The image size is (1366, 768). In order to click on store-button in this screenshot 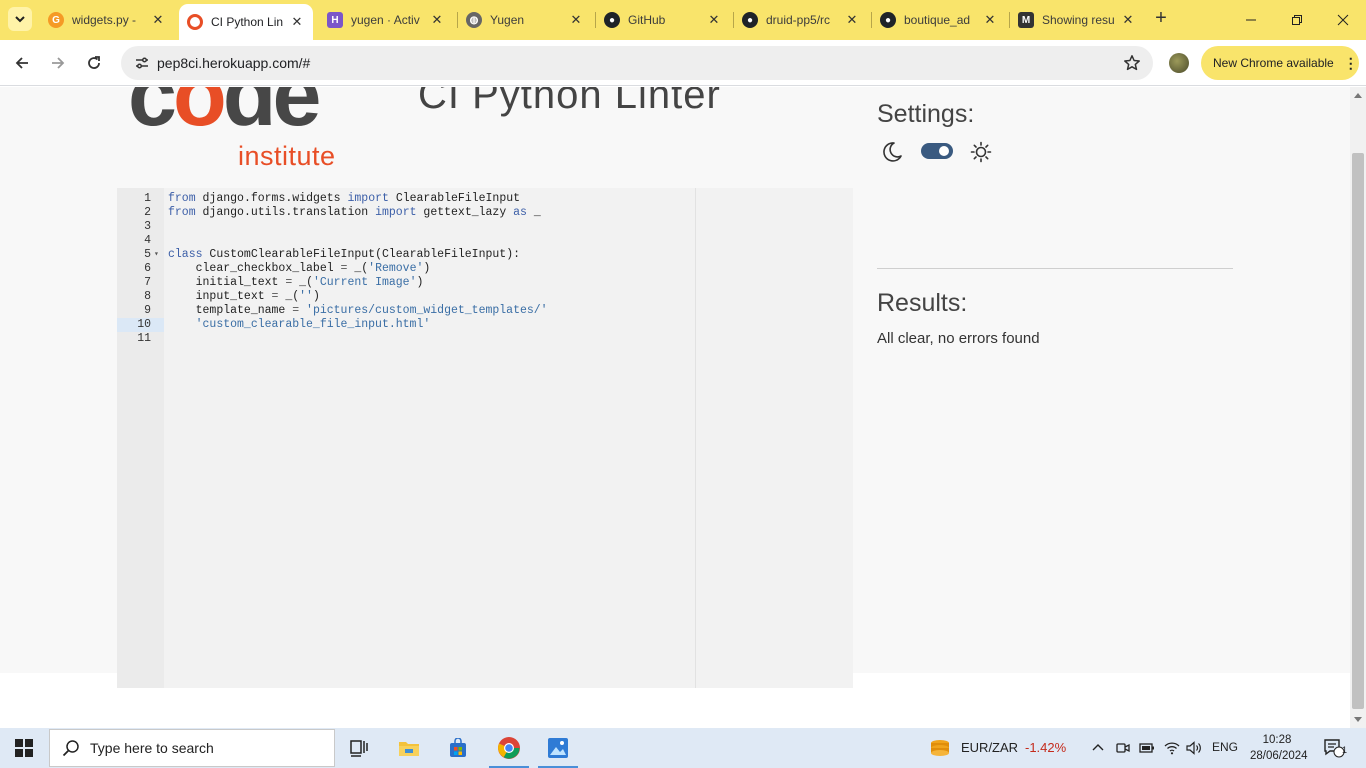, I will do `click(458, 748)`.